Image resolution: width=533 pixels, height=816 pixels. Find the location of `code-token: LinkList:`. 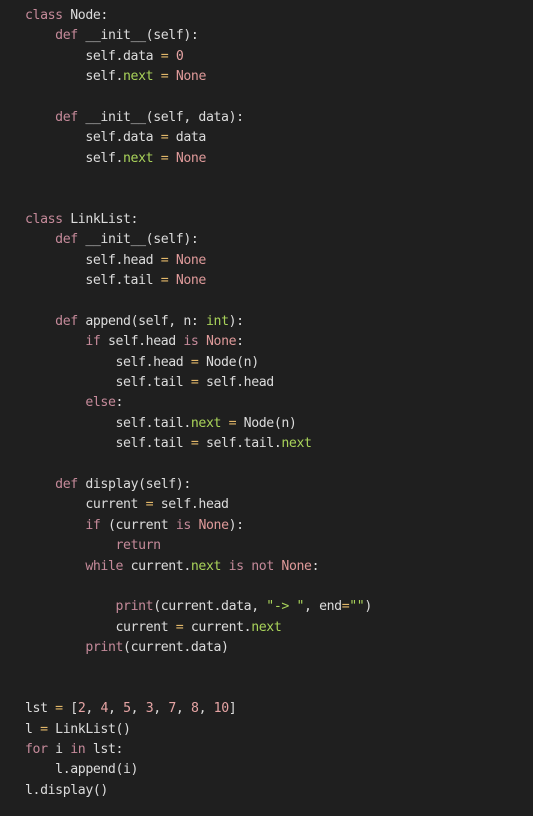

code-token: LinkList: is located at coordinates (100, 219).